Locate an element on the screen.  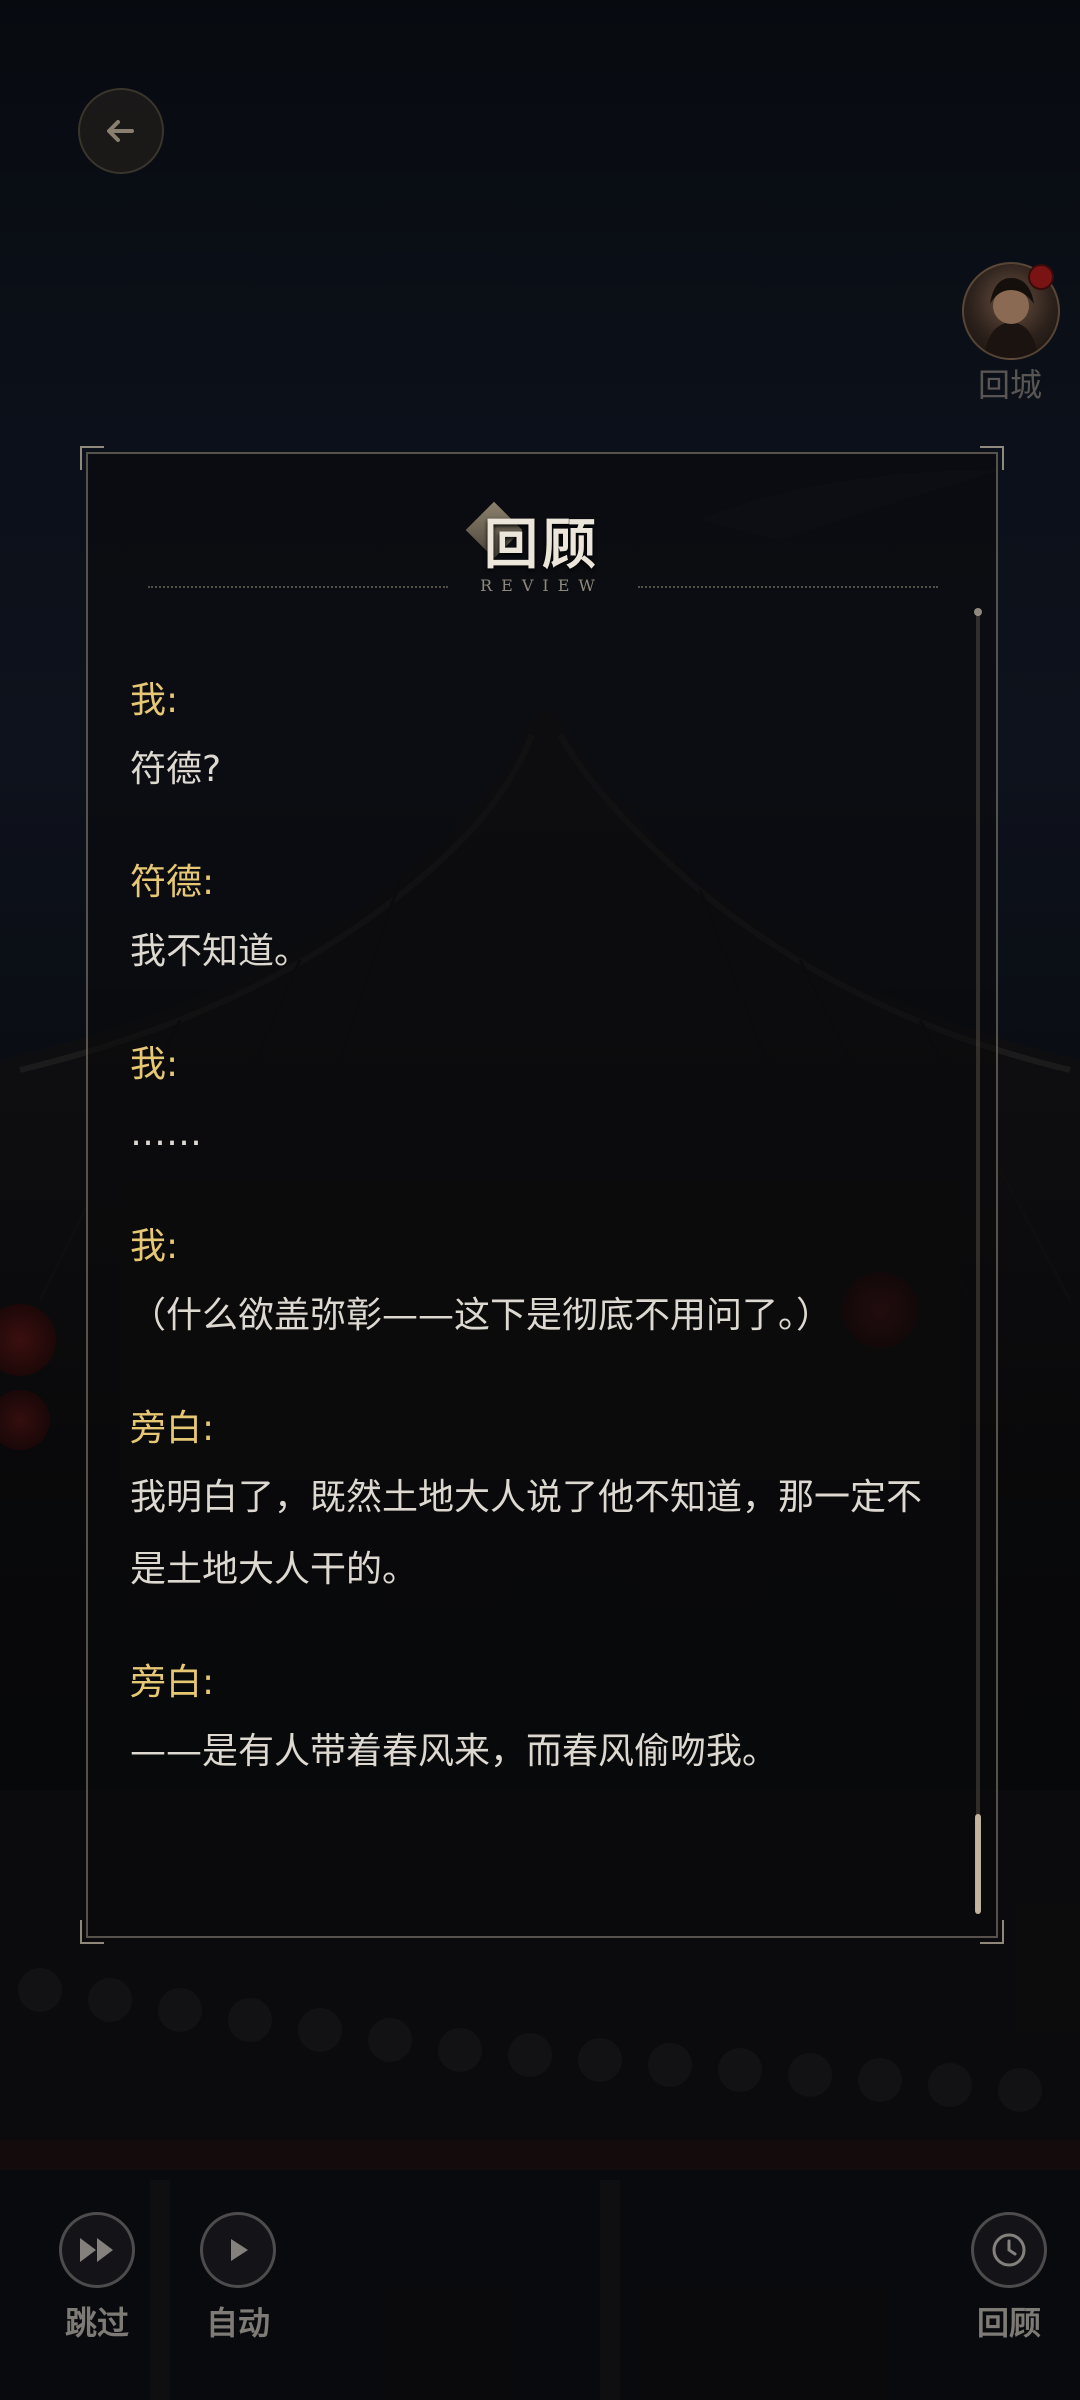
return-city-label: 回城 is located at coordinates (1009, 385).